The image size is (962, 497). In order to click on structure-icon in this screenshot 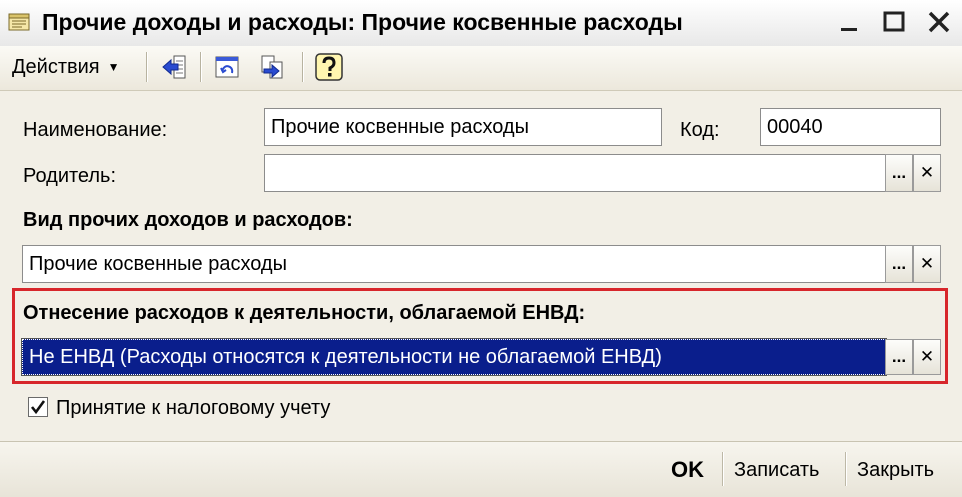, I will do `click(227, 67)`.